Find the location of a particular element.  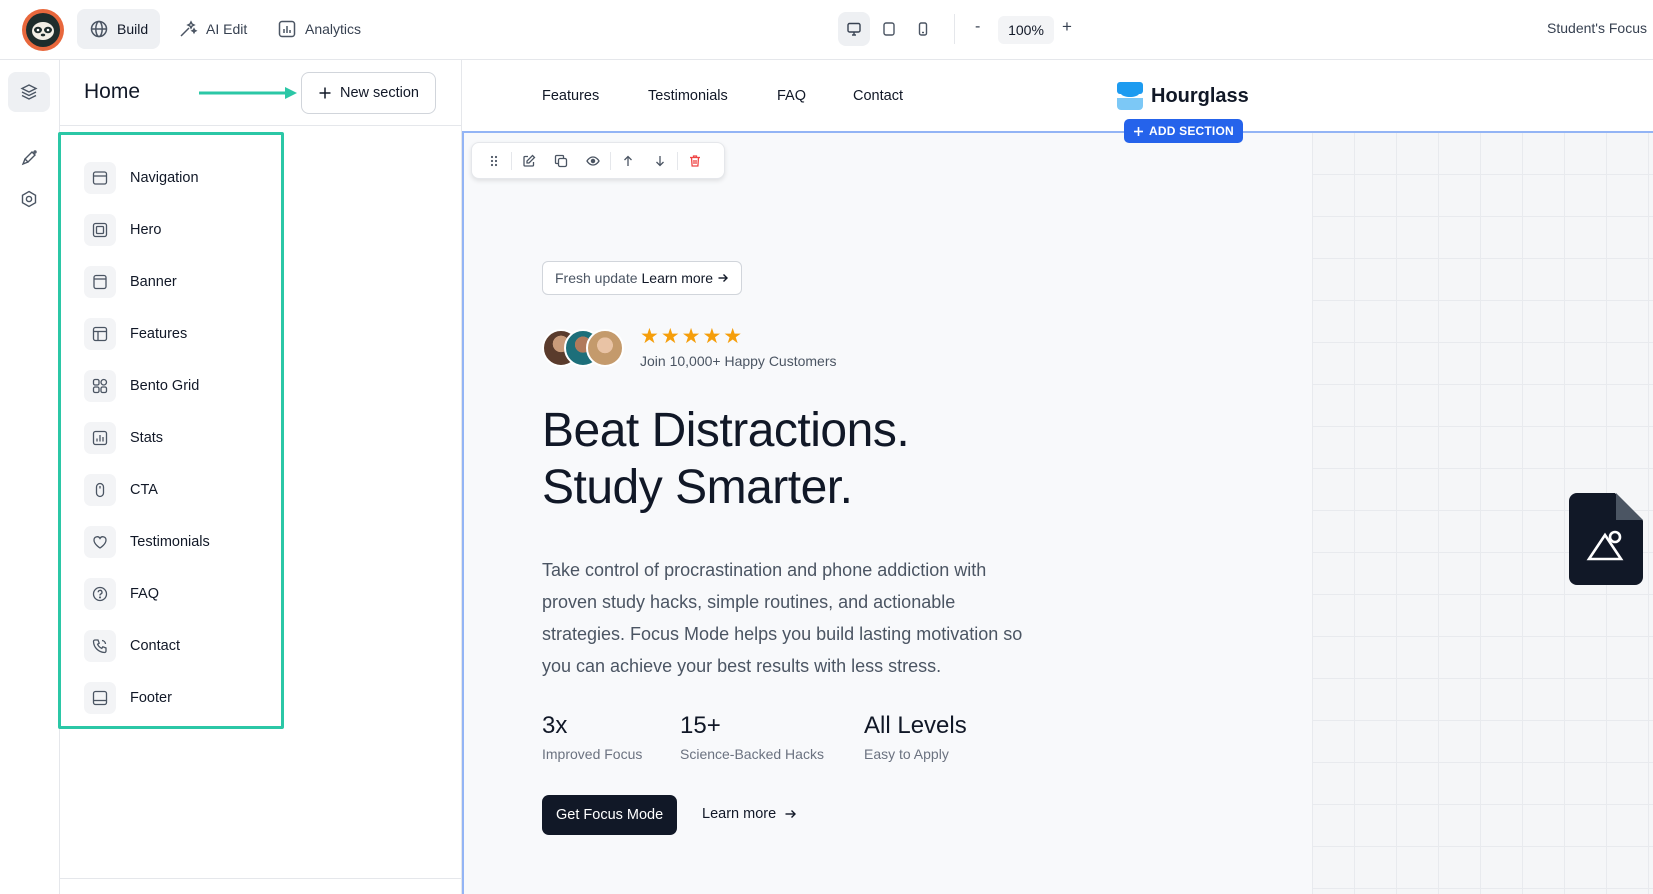

learn-more-link: Learn more is located at coordinates (749, 814).